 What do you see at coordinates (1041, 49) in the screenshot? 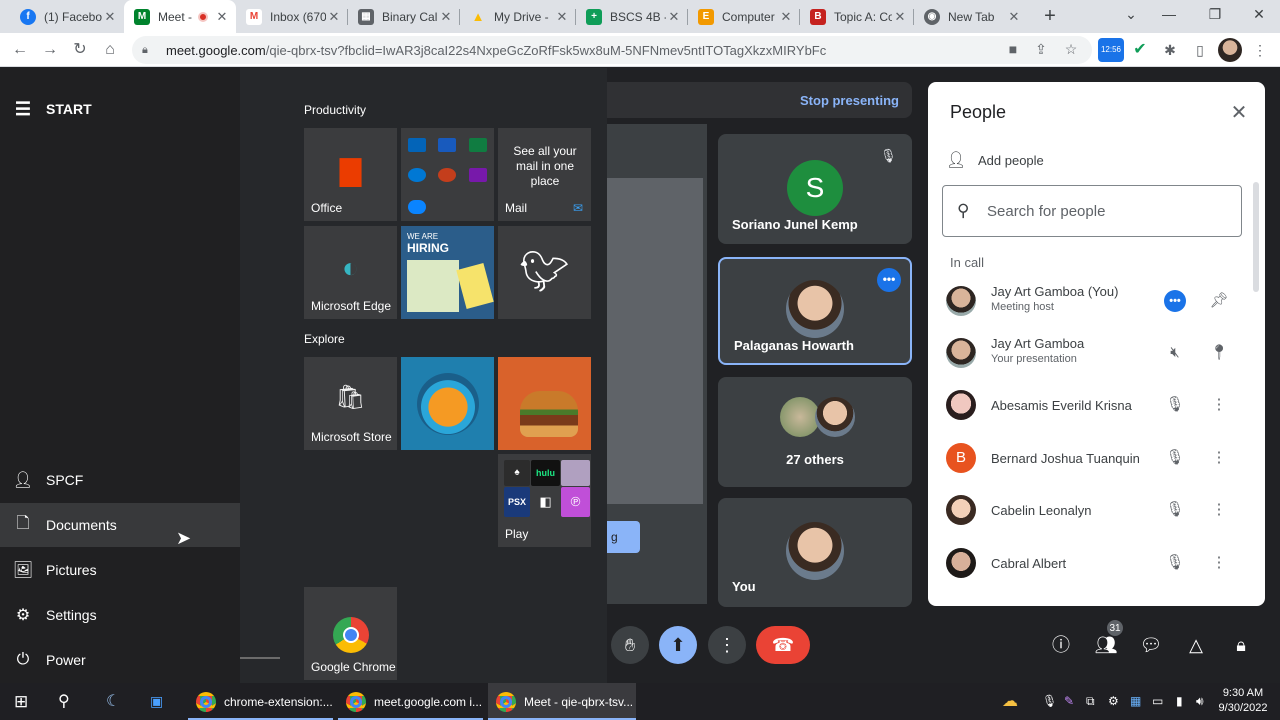
I see `share-icon: ⇪` at bounding box center [1041, 49].